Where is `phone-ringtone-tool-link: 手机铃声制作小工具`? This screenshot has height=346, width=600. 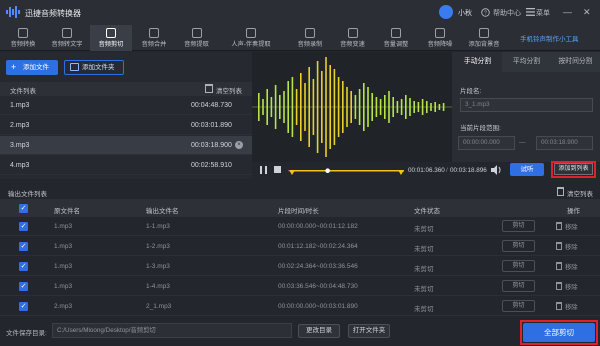
phone-ringtone-tool-link: 手机铃声制作小工具 is located at coordinates (549, 38).